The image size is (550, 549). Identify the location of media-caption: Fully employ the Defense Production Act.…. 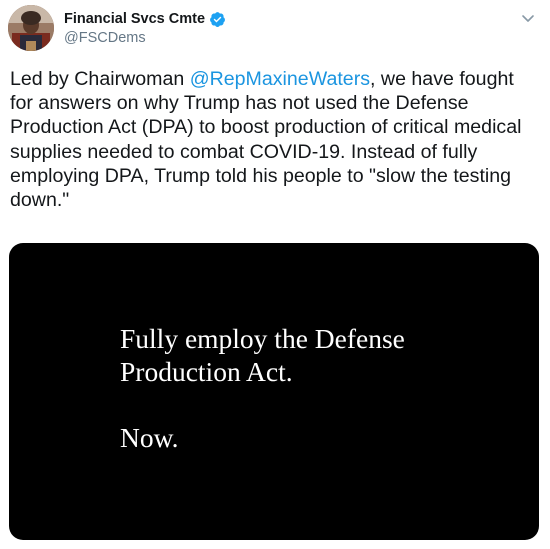
(262, 388).